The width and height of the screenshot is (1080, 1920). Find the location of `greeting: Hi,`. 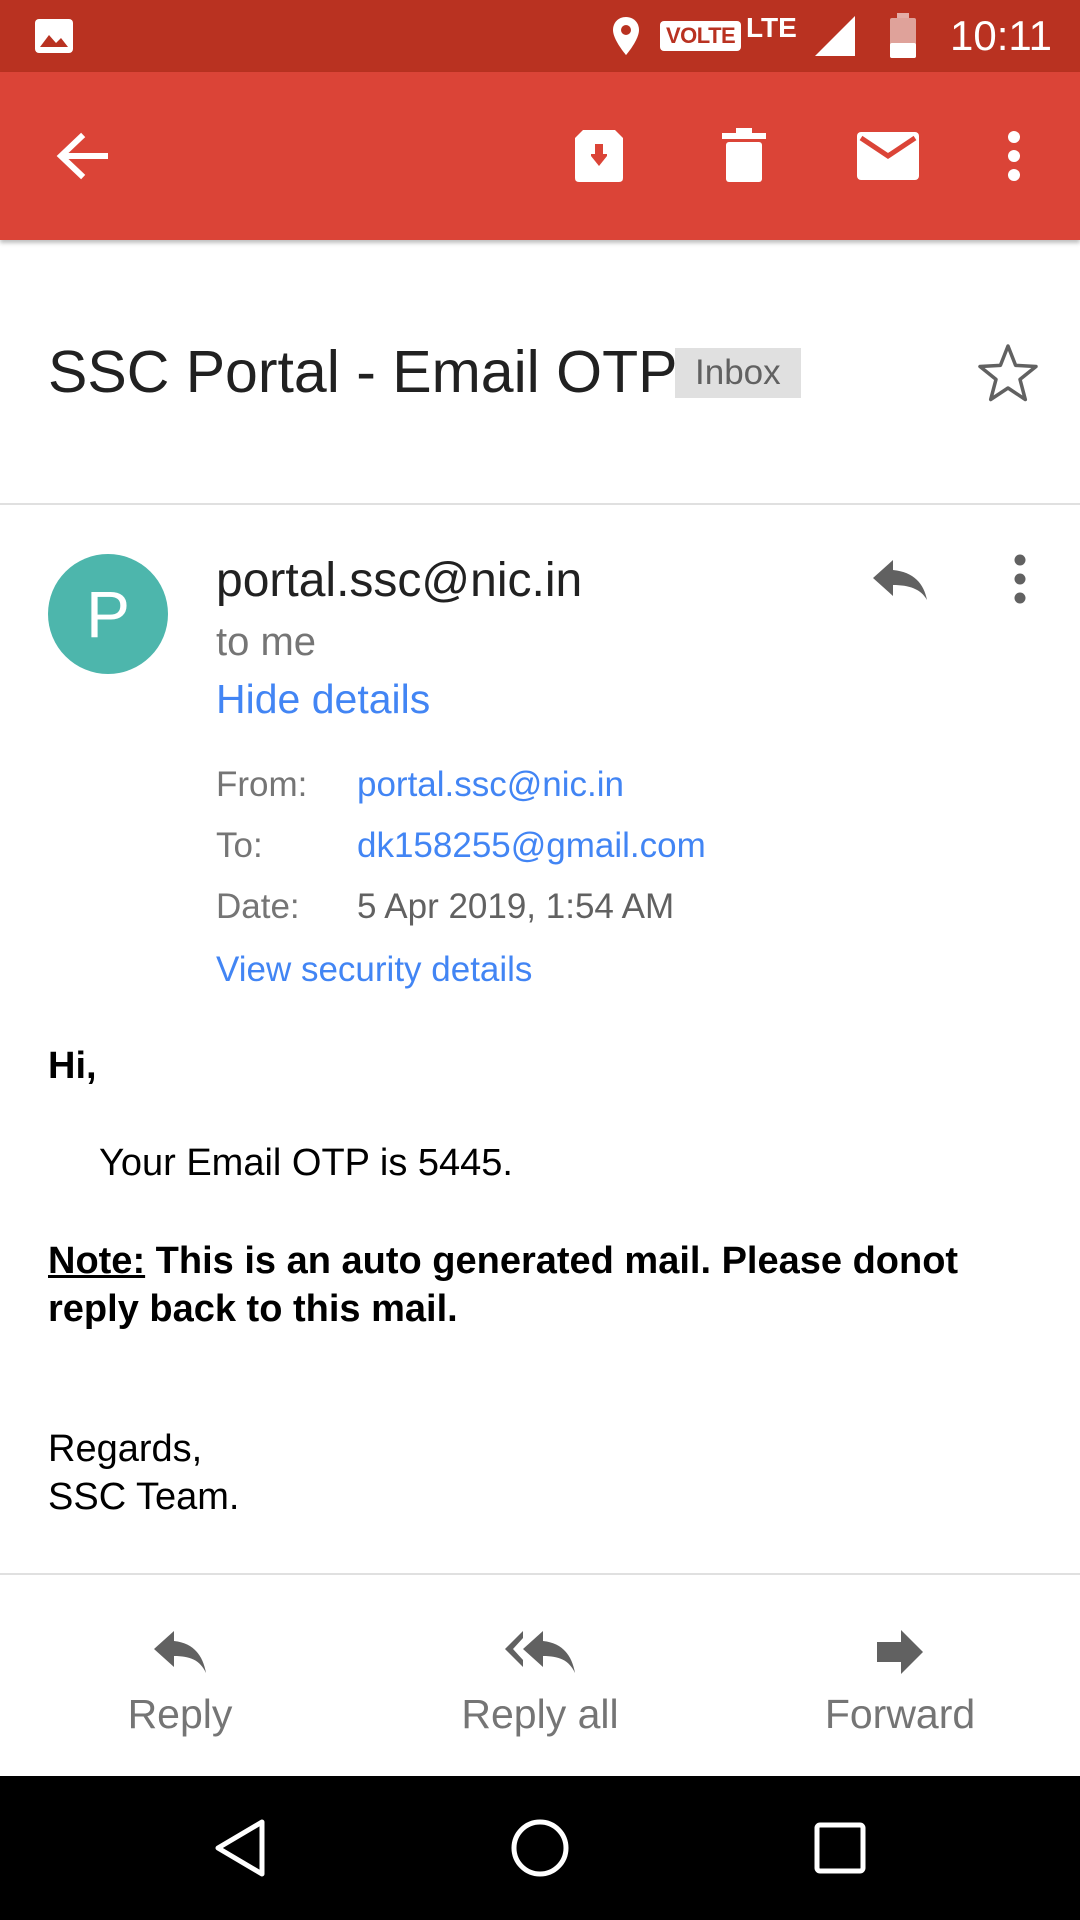

greeting: Hi, is located at coordinates (72, 1066).